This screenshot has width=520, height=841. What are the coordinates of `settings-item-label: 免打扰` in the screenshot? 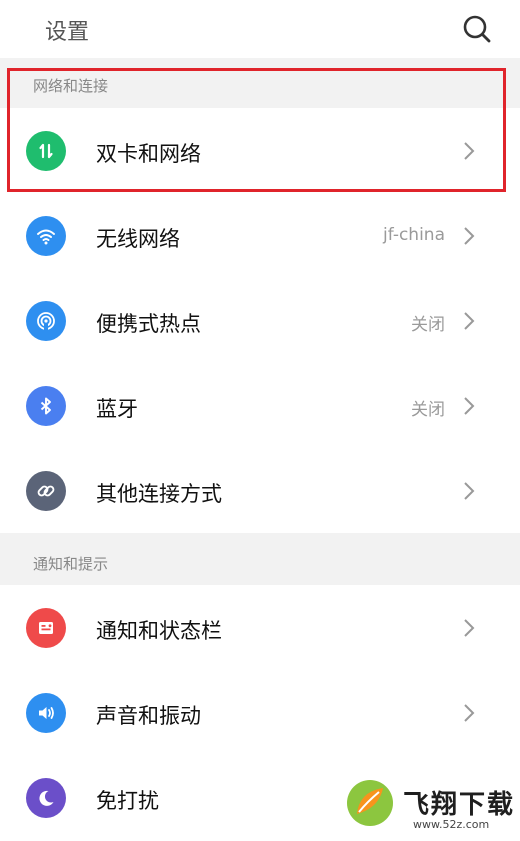 It's located at (127, 801).